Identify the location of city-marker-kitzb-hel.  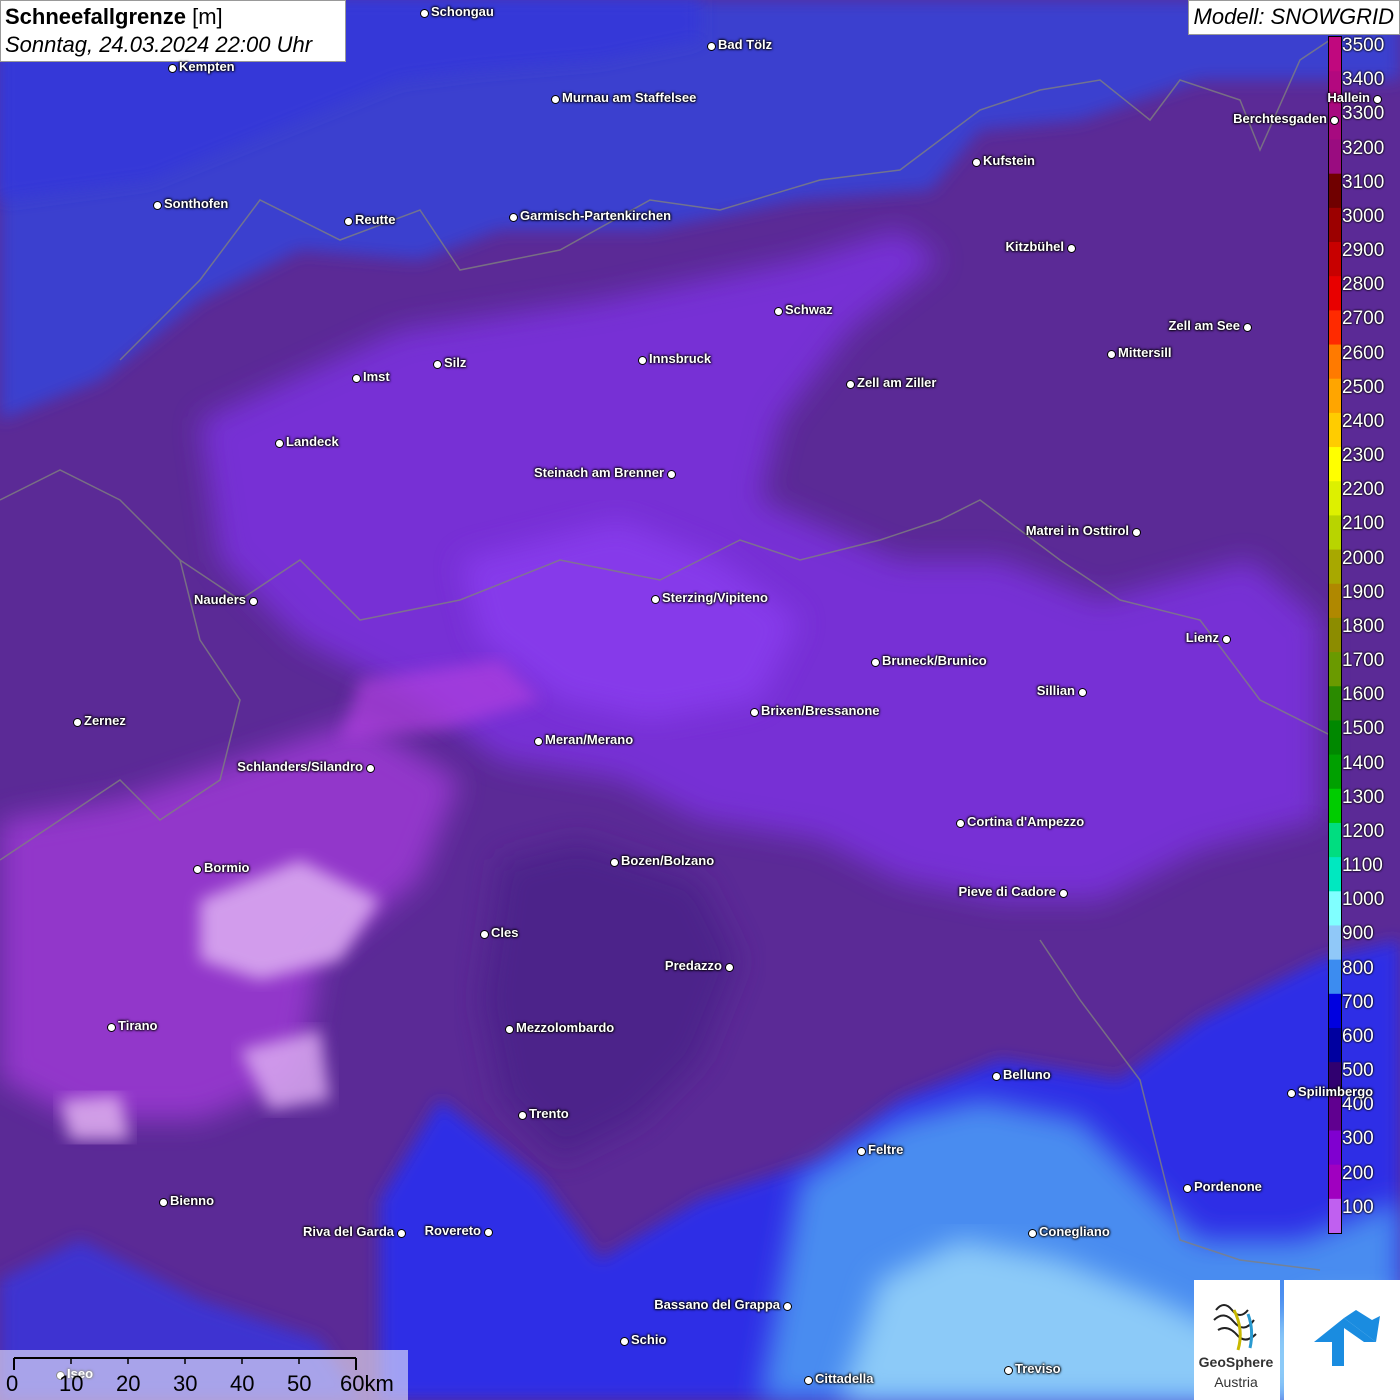
(1071, 248).